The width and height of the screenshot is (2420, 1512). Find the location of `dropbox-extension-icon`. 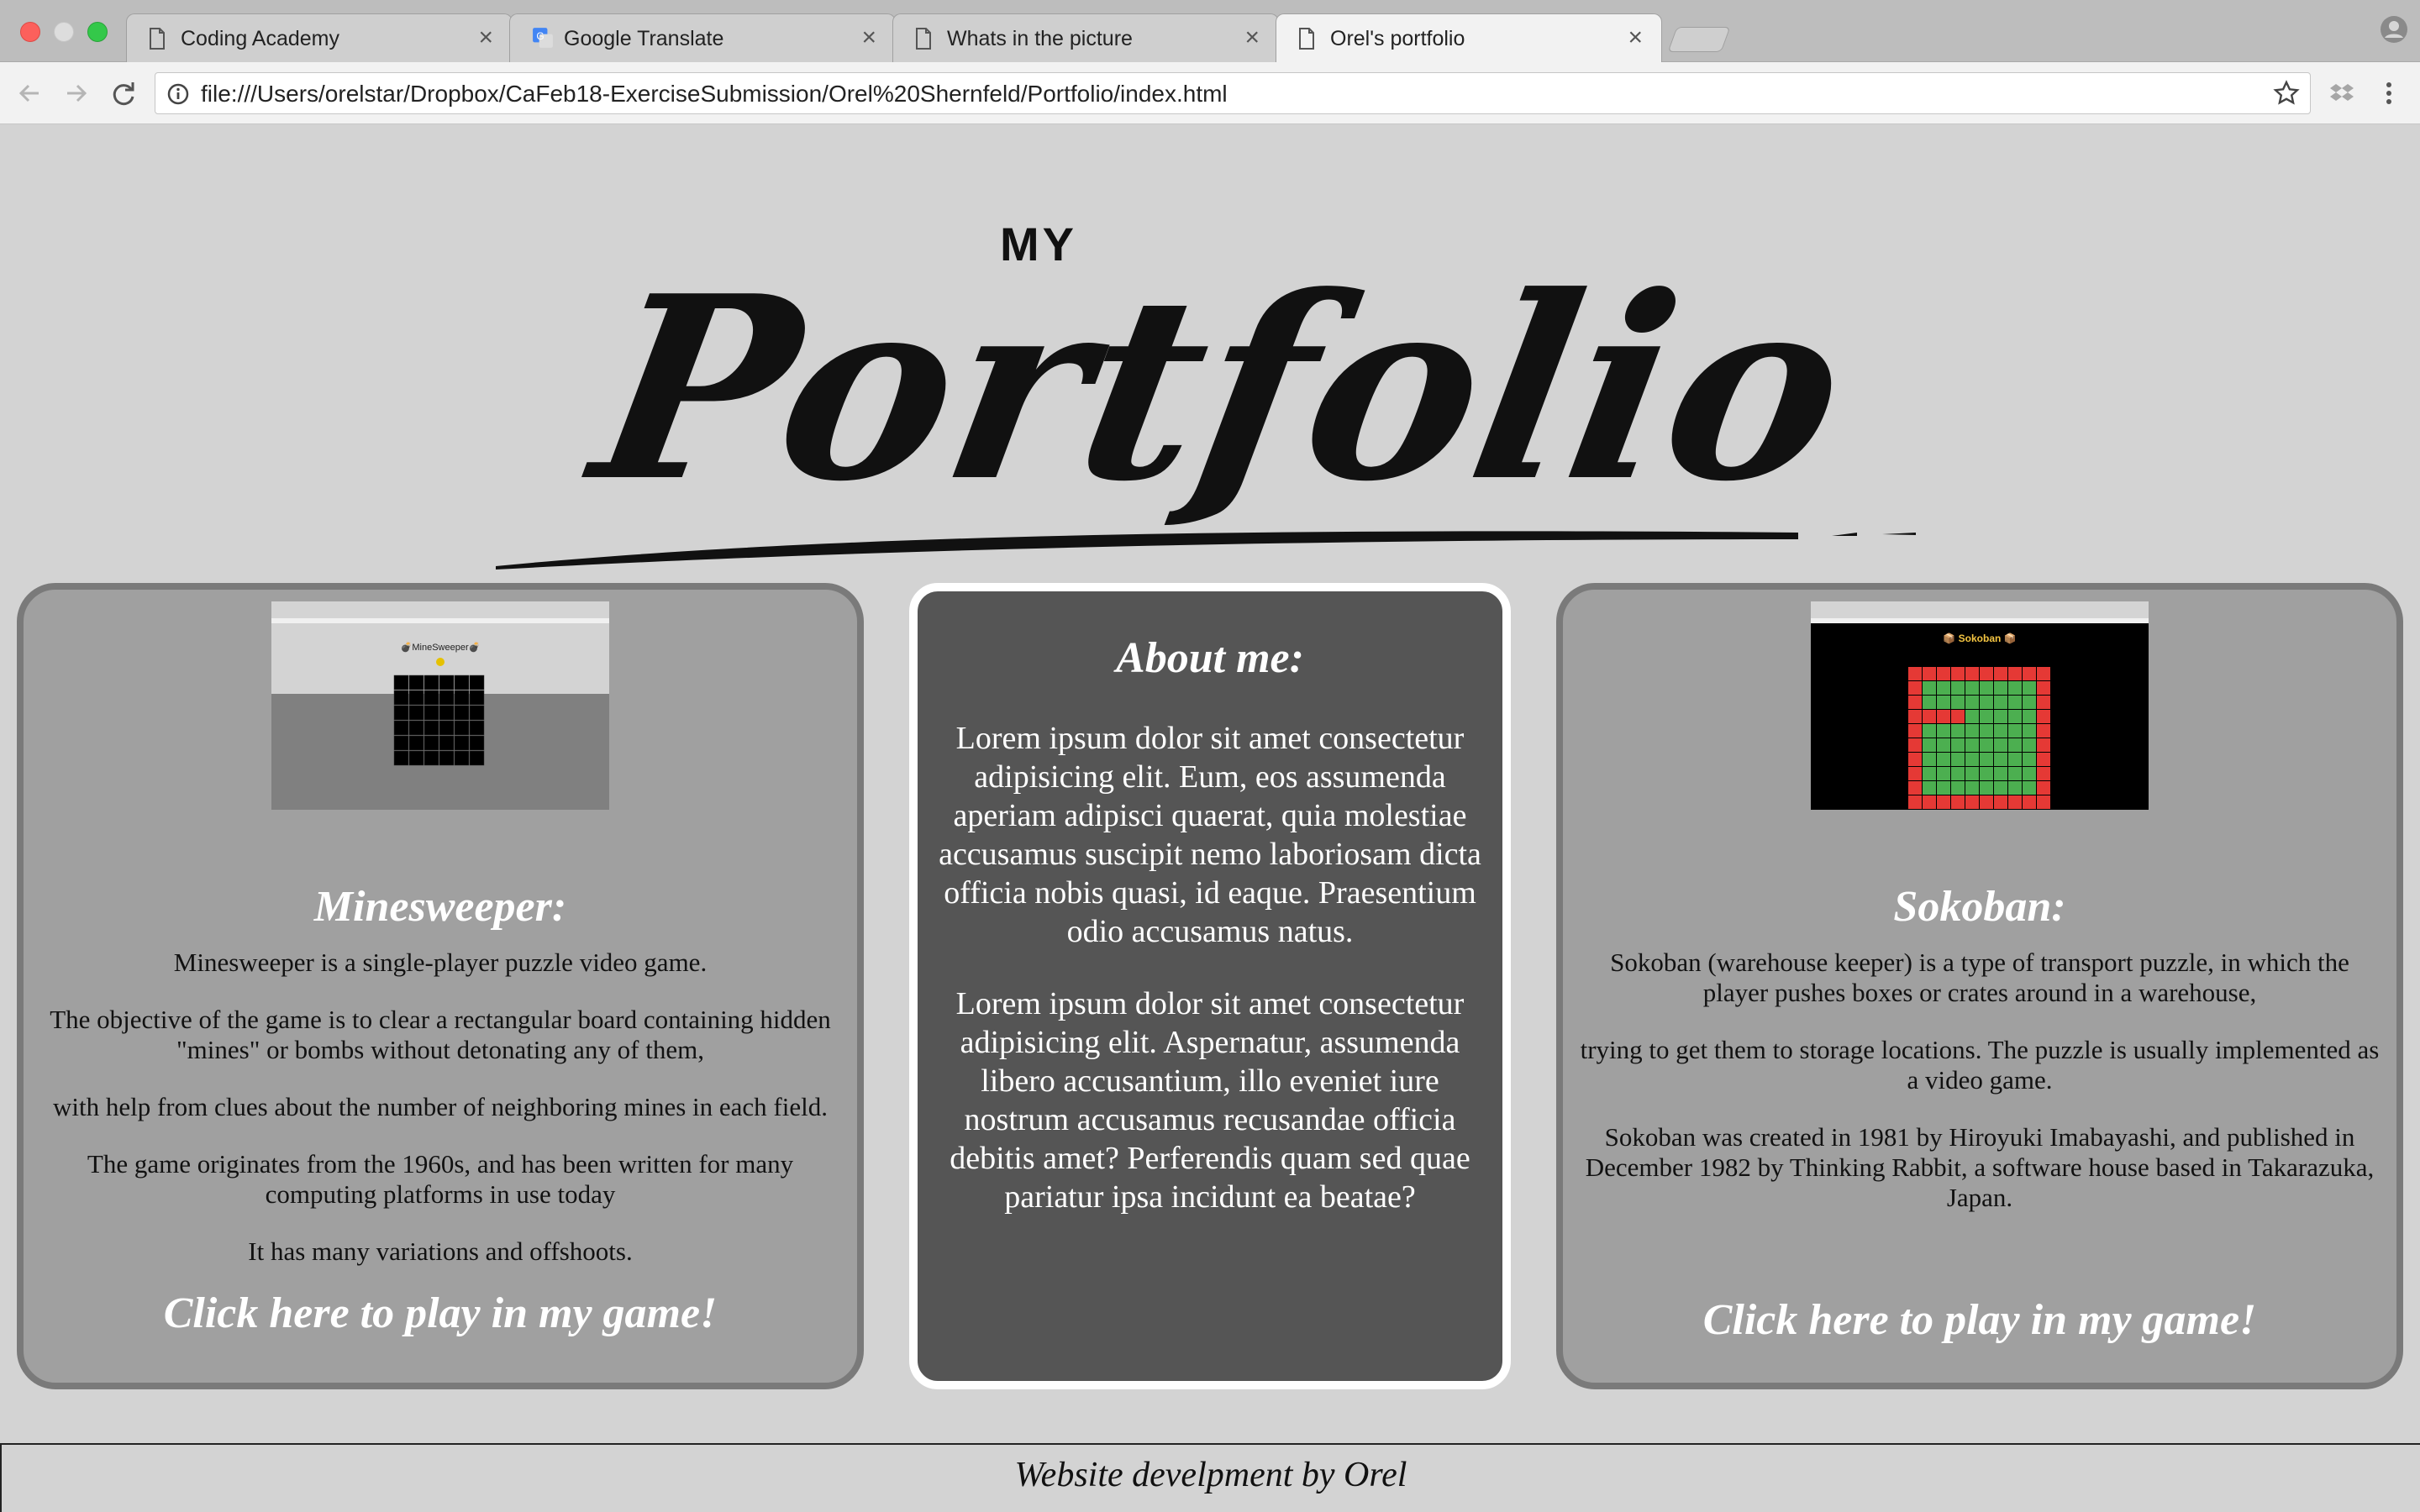

dropbox-extension-icon is located at coordinates (2342, 93).